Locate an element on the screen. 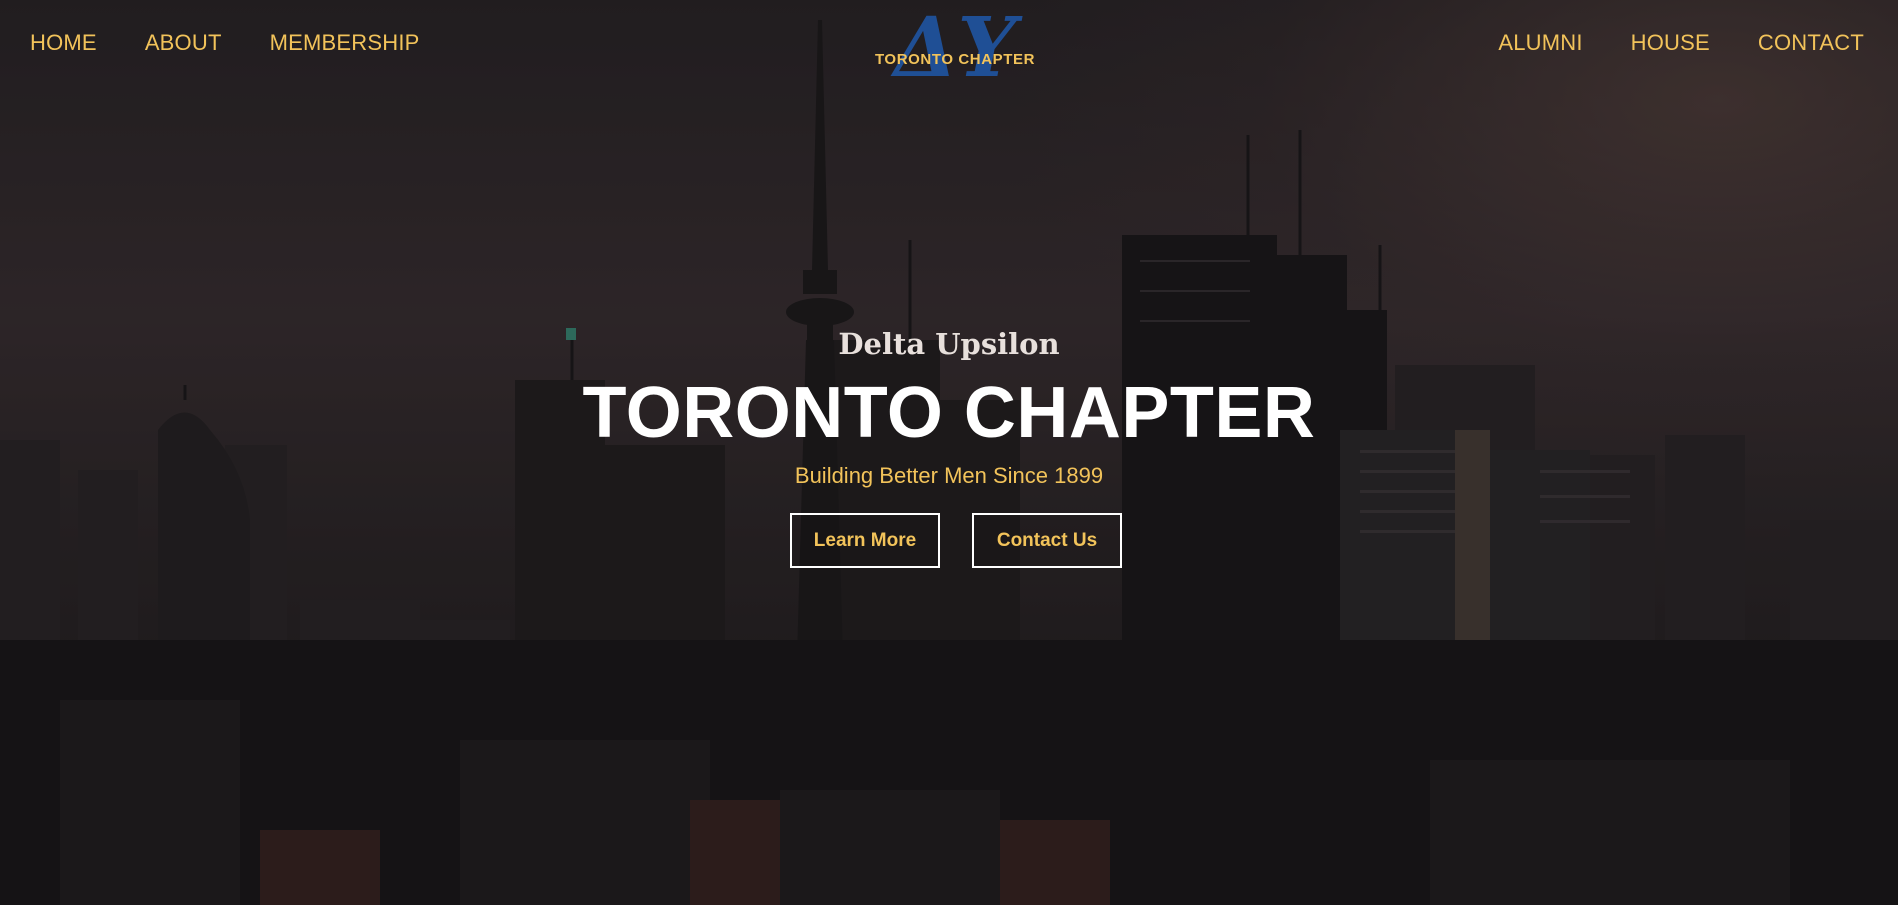 The height and width of the screenshot is (905, 1898). contact-us-button: Contact Us is located at coordinates (1047, 540).